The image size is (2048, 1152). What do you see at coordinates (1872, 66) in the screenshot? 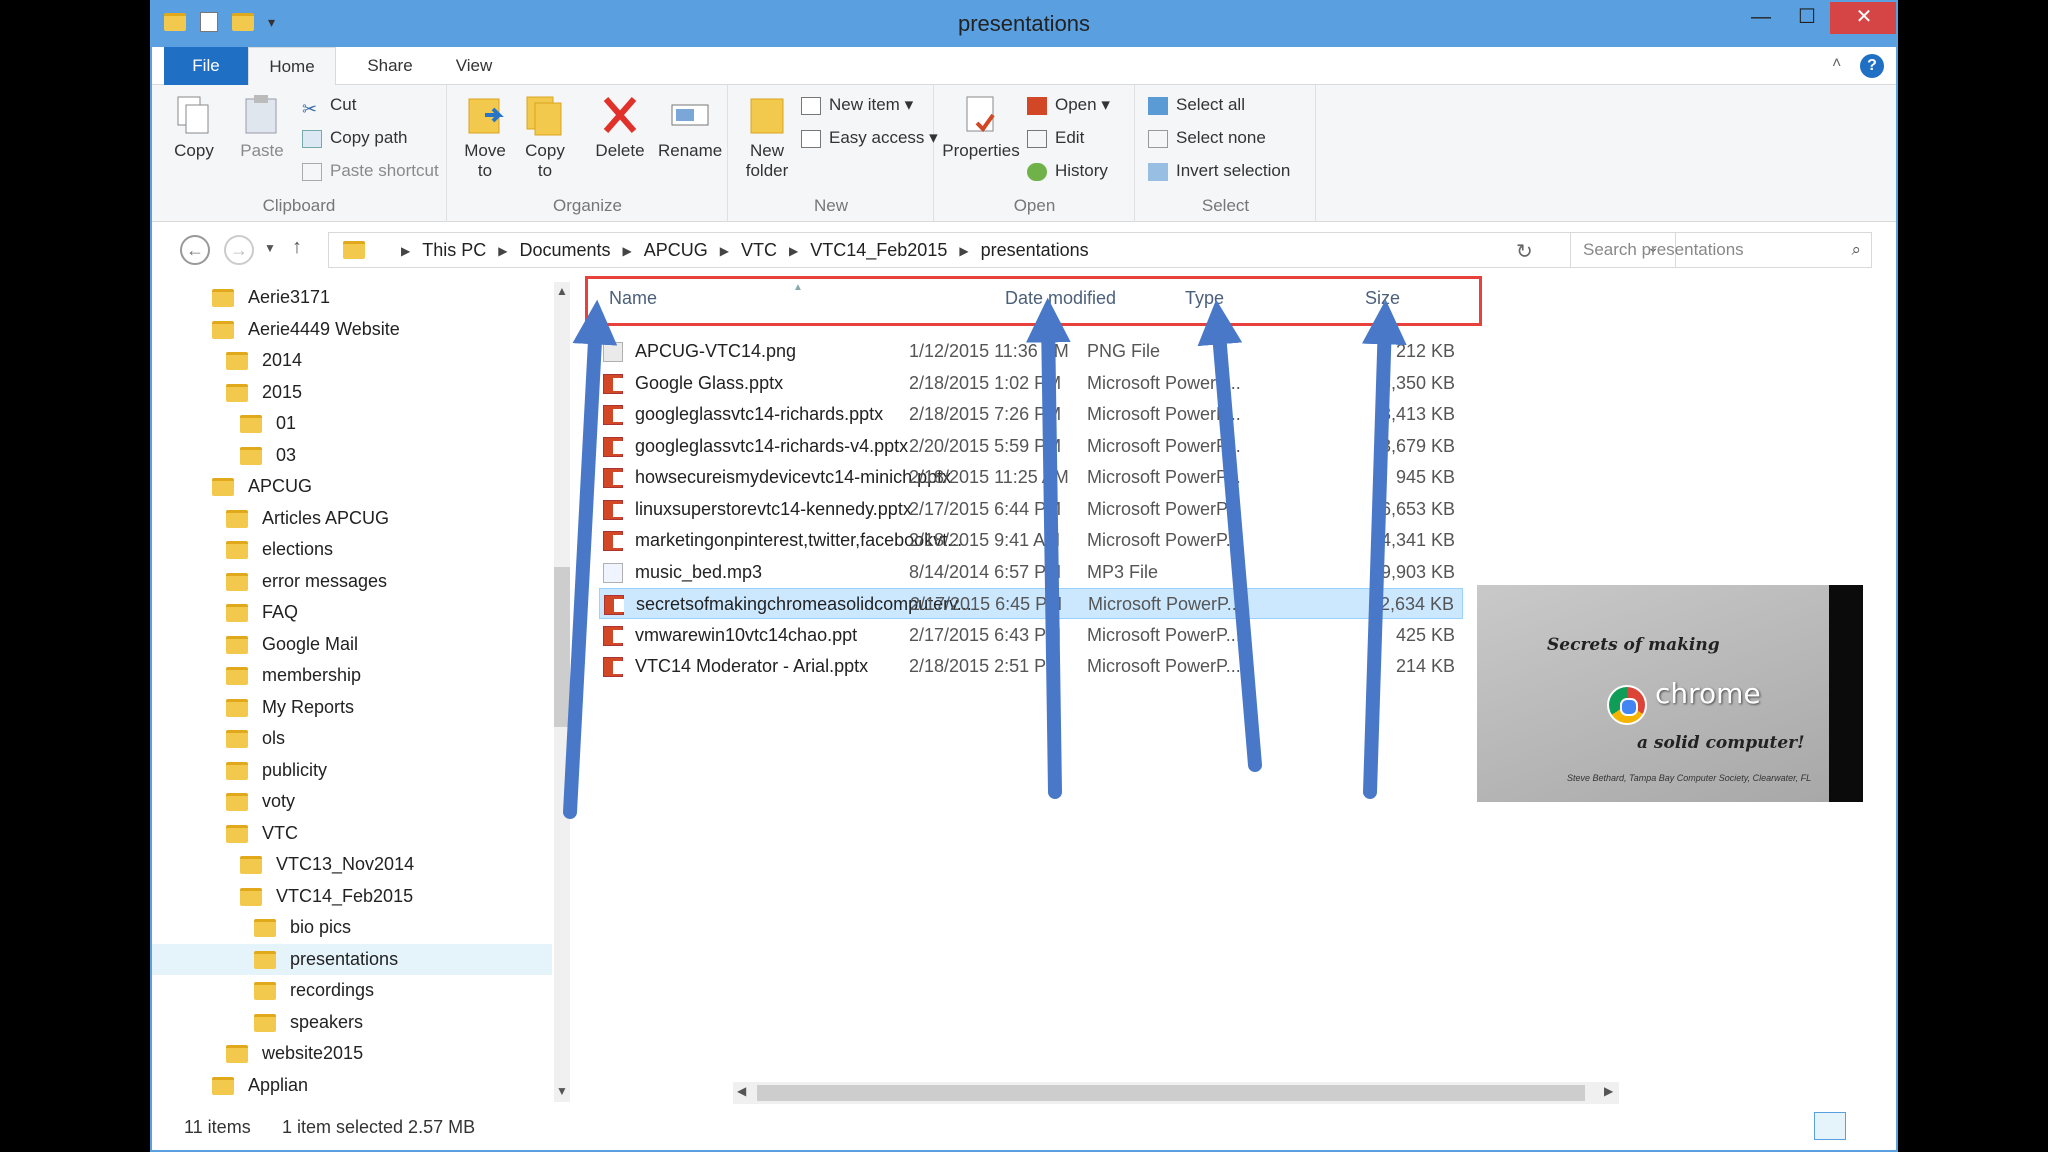
I see `help-icon: ?` at bounding box center [1872, 66].